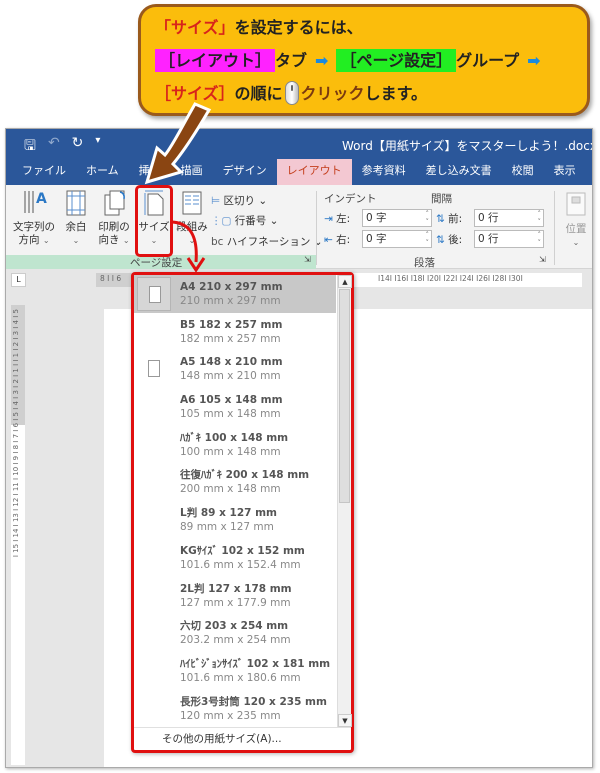 The image size is (600, 773). Describe the element at coordinates (576, 220) in the screenshot. I see `position-button: 位置 ⌄` at that location.